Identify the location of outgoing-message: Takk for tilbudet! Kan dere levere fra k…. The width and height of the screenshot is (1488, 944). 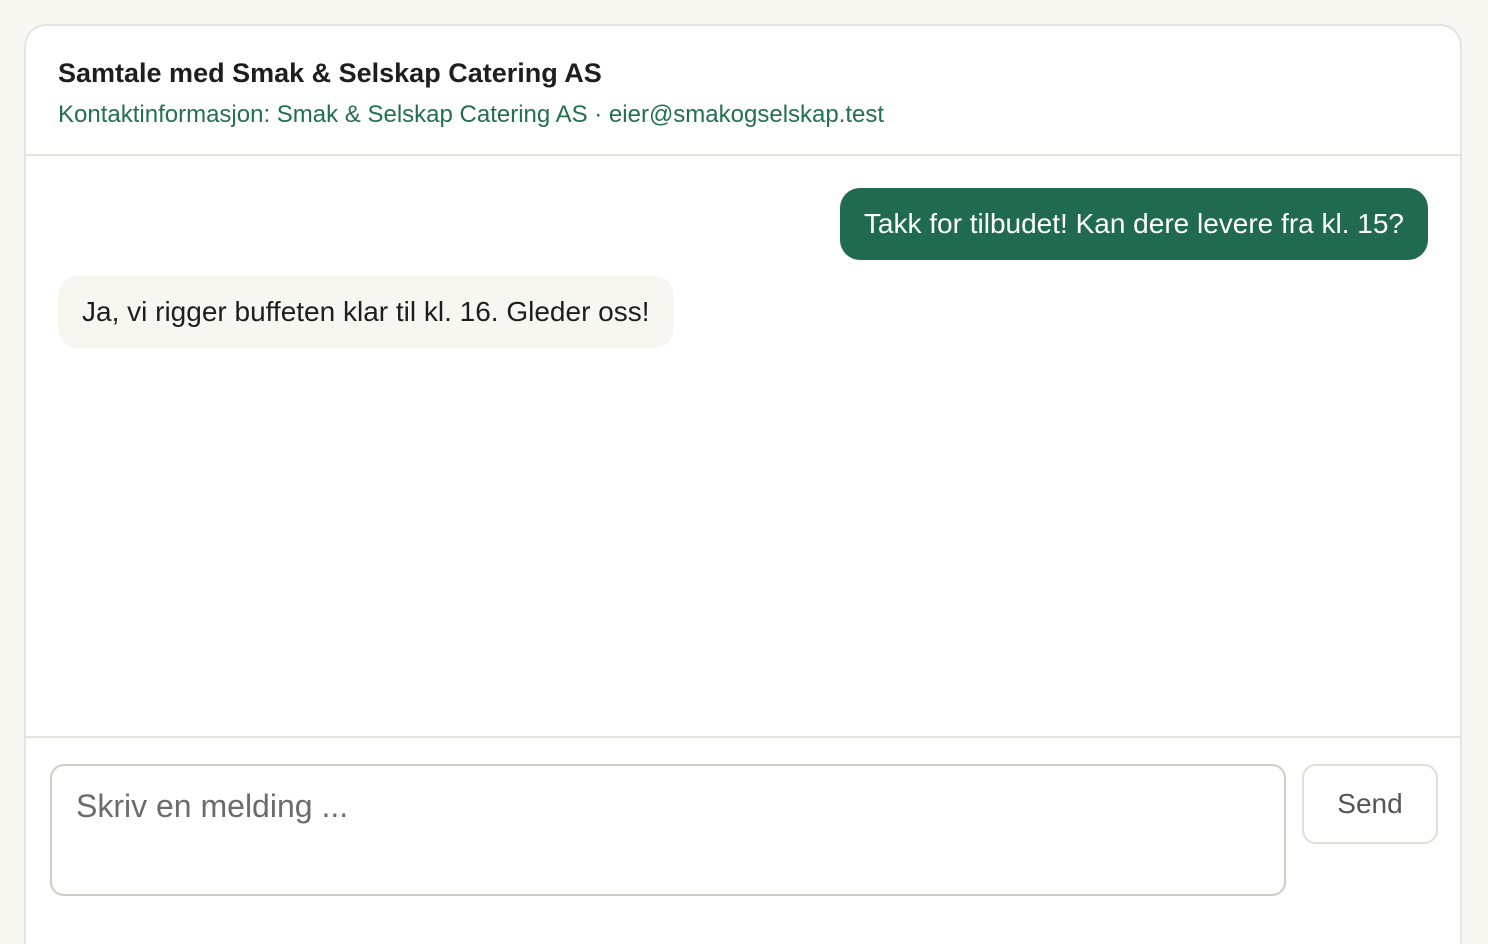
(1133, 224).